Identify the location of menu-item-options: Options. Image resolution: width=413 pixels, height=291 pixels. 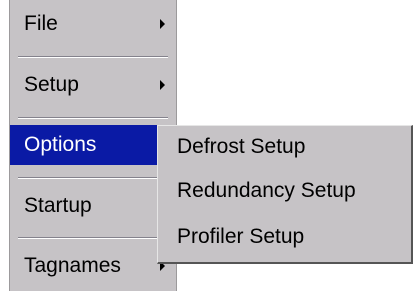
(93, 145).